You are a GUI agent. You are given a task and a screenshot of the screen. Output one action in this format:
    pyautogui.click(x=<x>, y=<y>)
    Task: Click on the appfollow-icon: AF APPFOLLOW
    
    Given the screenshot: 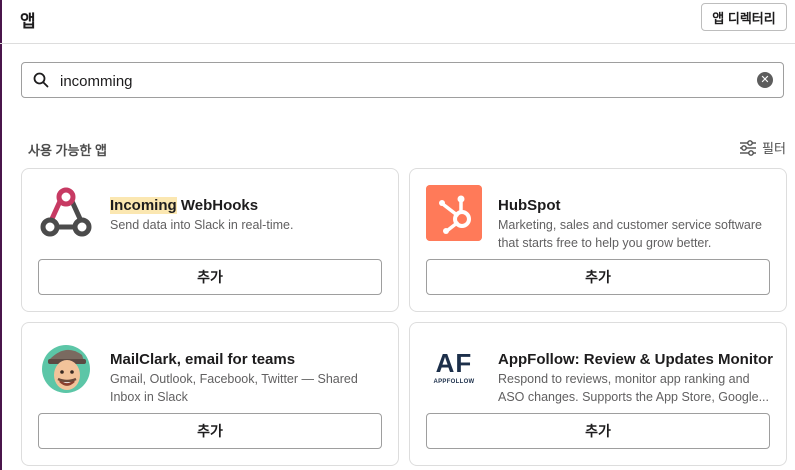 What is the action you would take?
    pyautogui.click(x=454, y=367)
    